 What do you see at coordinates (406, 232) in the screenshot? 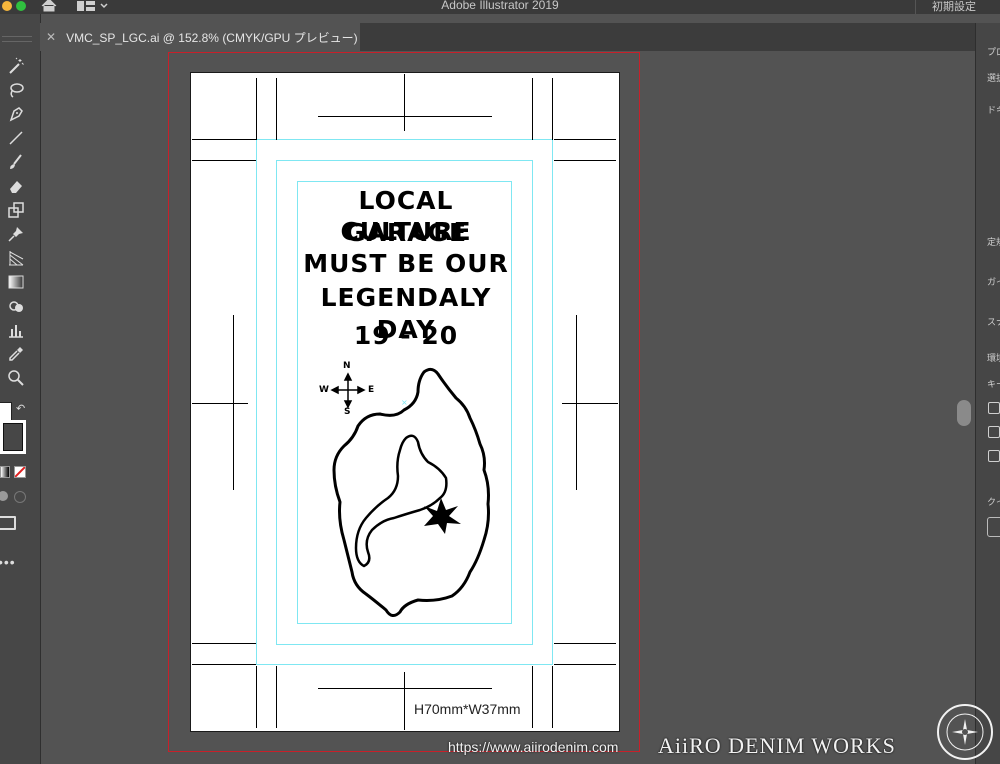
I see `headline-line-2: CULTURE` at bounding box center [406, 232].